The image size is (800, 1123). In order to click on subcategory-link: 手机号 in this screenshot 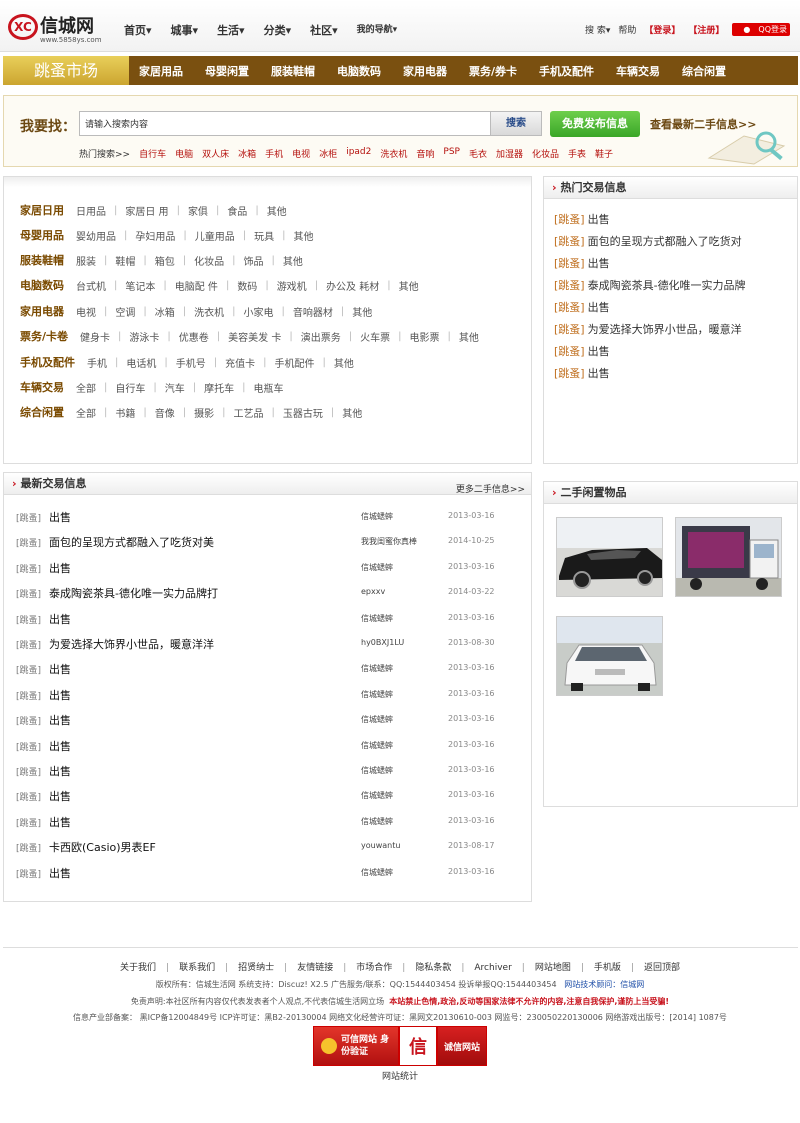, I will do `click(191, 362)`.